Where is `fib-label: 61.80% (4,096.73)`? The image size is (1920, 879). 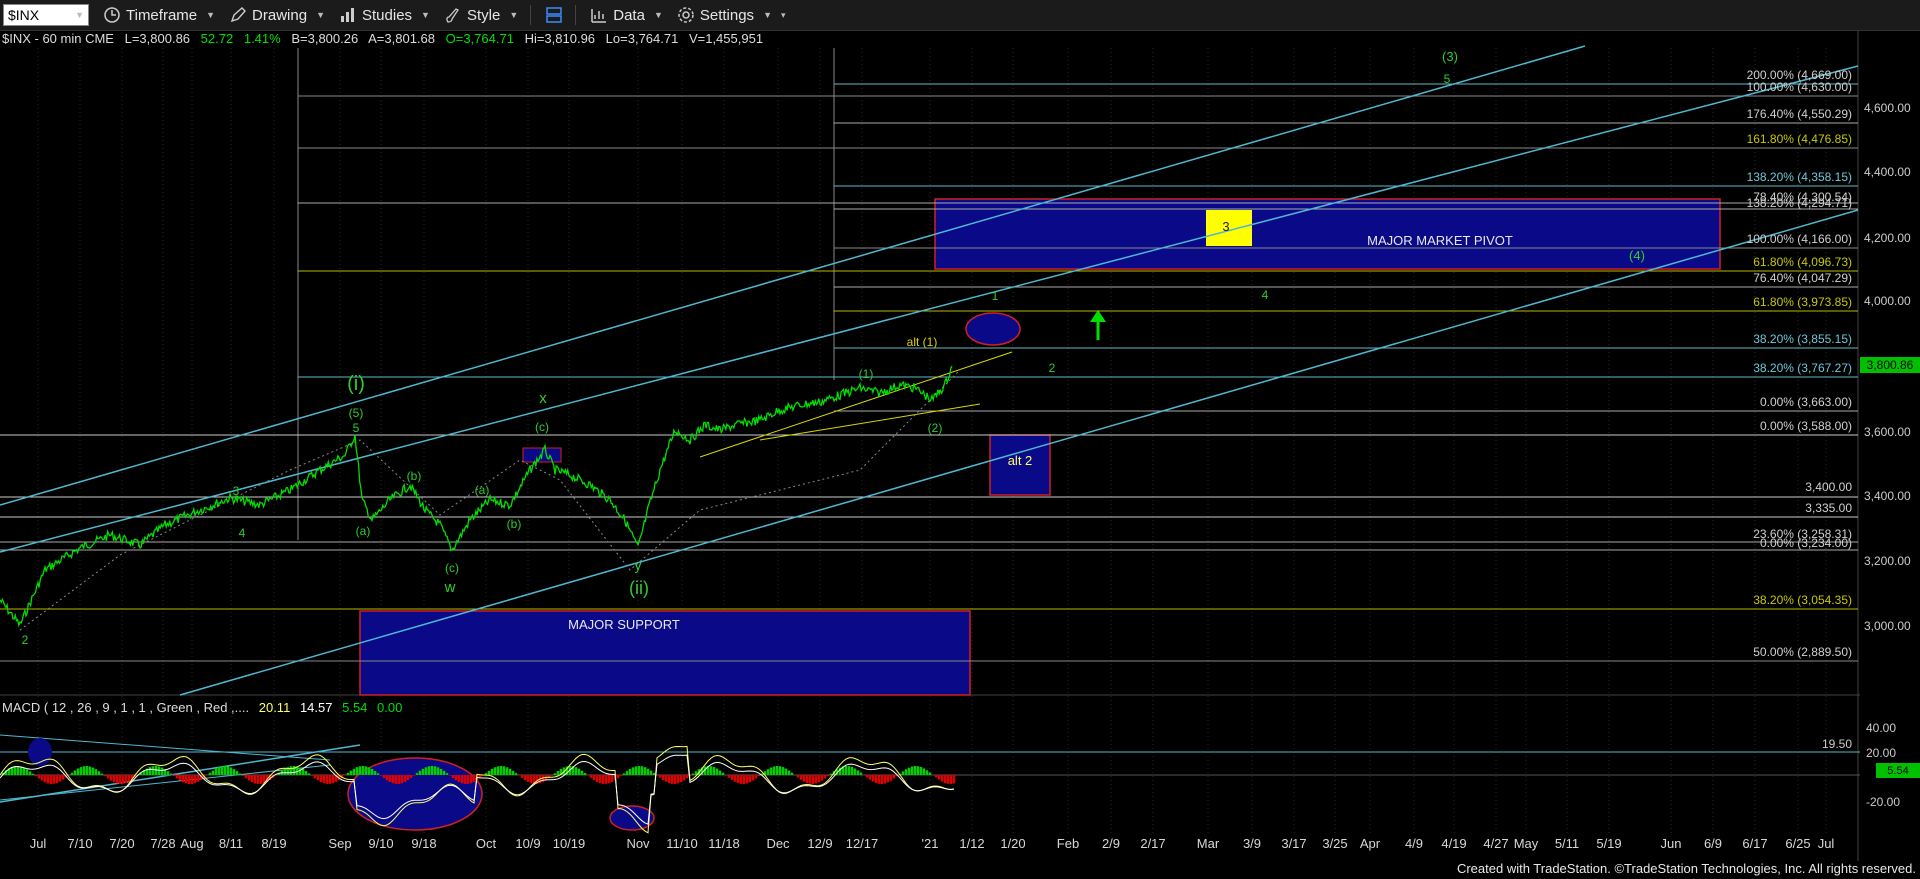 fib-label: 61.80% (4,096.73) is located at coordinates (1802, 262).